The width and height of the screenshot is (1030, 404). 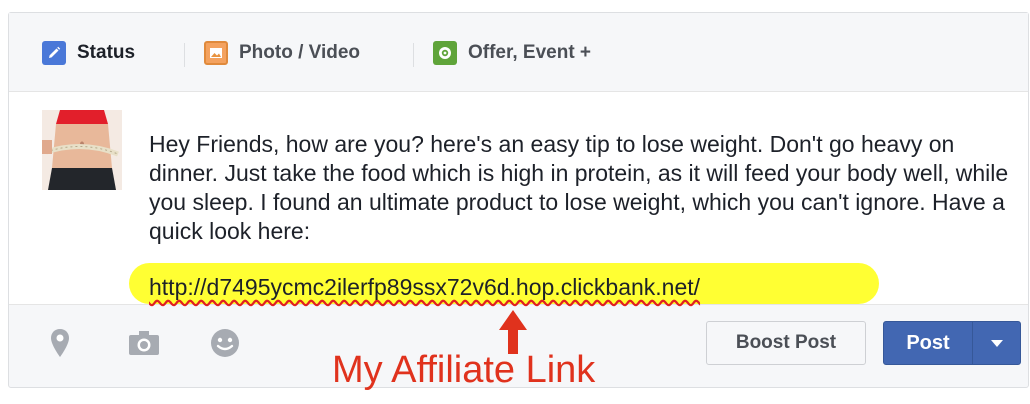 I want to click on tab-photo-video: Photo / Video, so click(x=282, y=53).